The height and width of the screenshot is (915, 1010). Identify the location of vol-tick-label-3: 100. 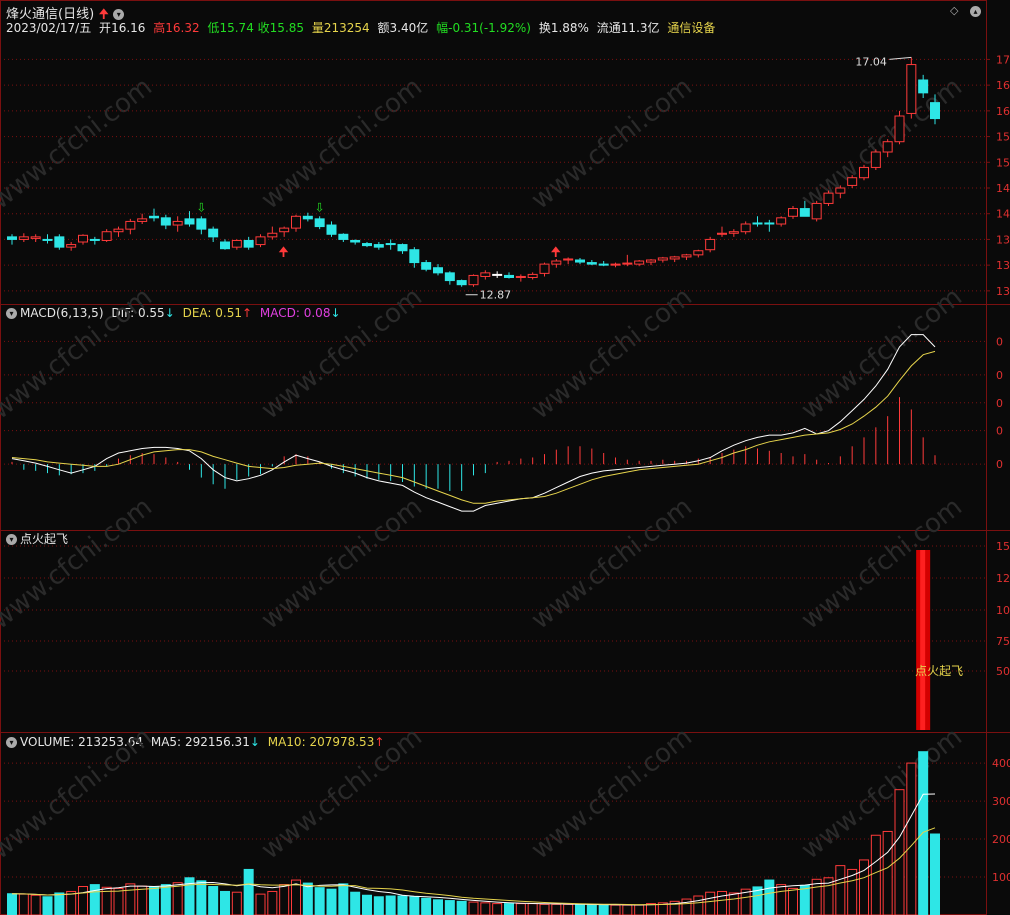
(1001, 877).